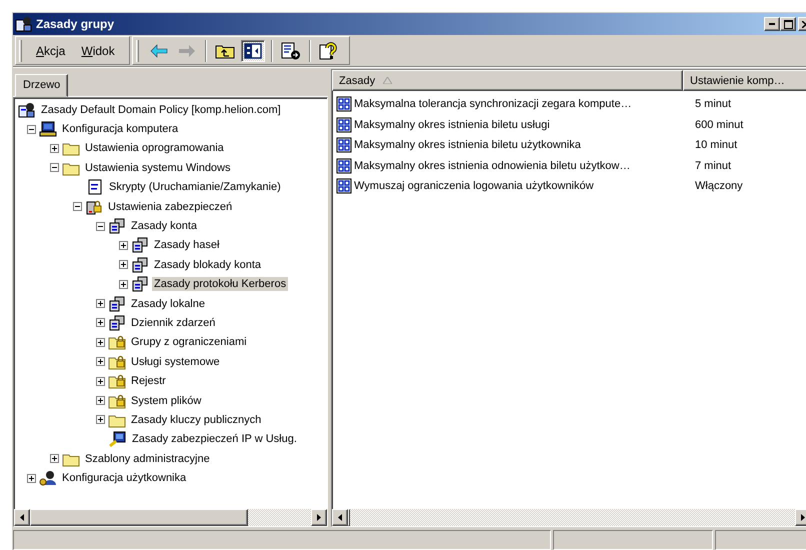 This screenshot has width=806, height=550. Describe the element at coordinates (166, 401) in the screenshot. I see `tree-item: System plików` at that location.